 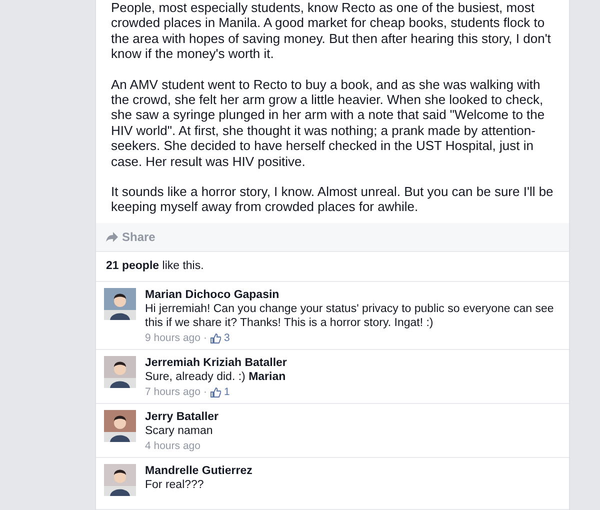 I want to click on post-paragraph: An AMV student went to Recto to buy a book, and as she was walking with the crowd, she felt her arm grow a little heavier. When she looked to check, she saw a syringe plunged in her arm with a note that said "Welcome to the HIV world". At first, she thought it was nothing; a prank made by attention-seekers. She decided to have herself checked in the UST Hospital, just in case. Her result was HIV positive., so click(x=328, y=123).